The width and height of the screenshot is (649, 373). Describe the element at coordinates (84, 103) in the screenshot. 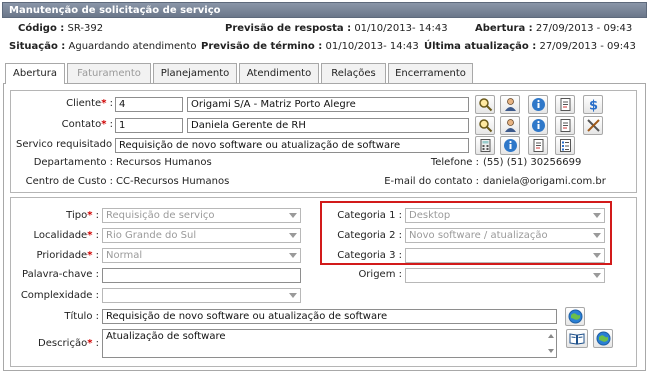

I see `cliente-label-text: Cliente` at that location.